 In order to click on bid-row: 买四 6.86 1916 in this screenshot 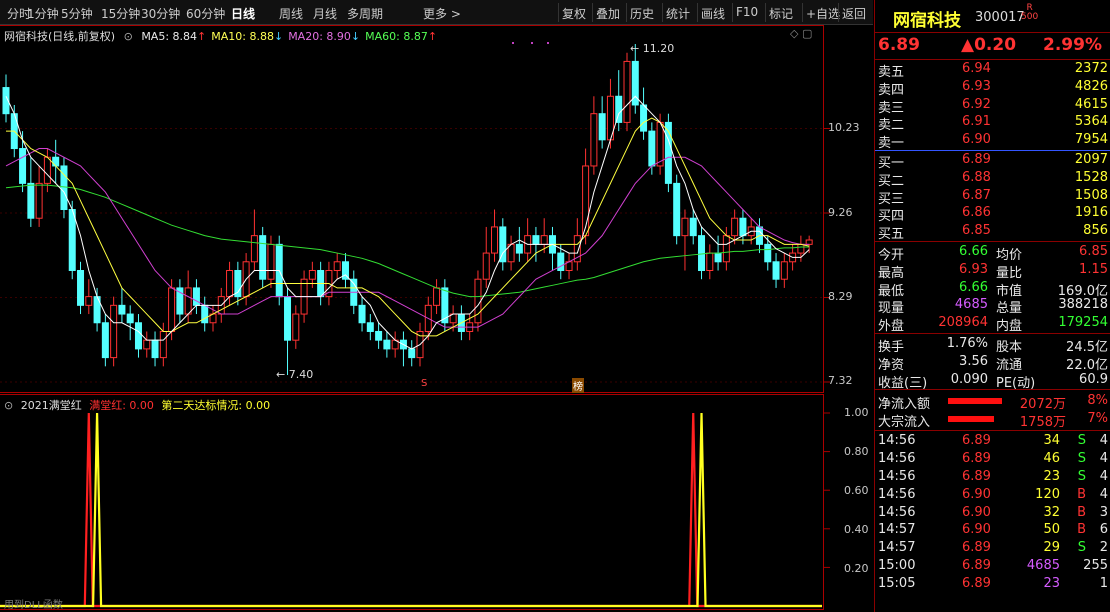, I will do `click(993, 214)`.